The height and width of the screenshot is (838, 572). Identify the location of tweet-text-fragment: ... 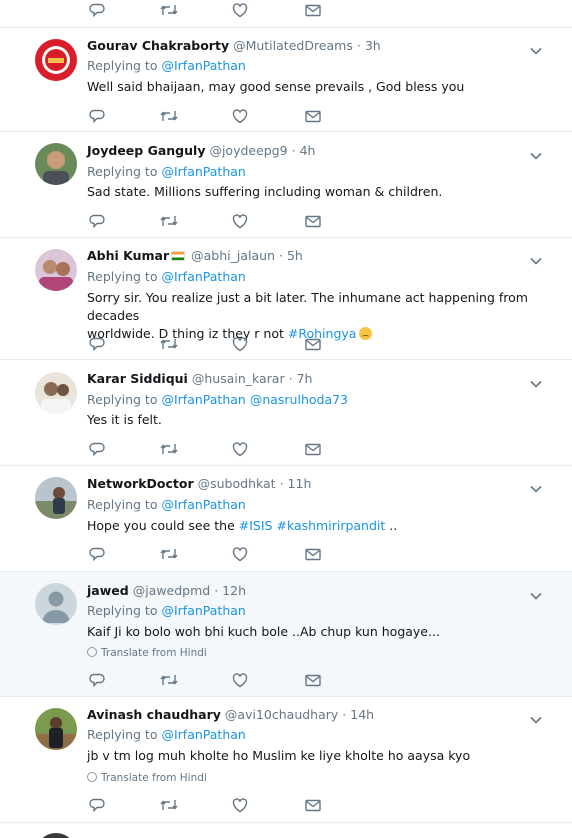
(391, 525).